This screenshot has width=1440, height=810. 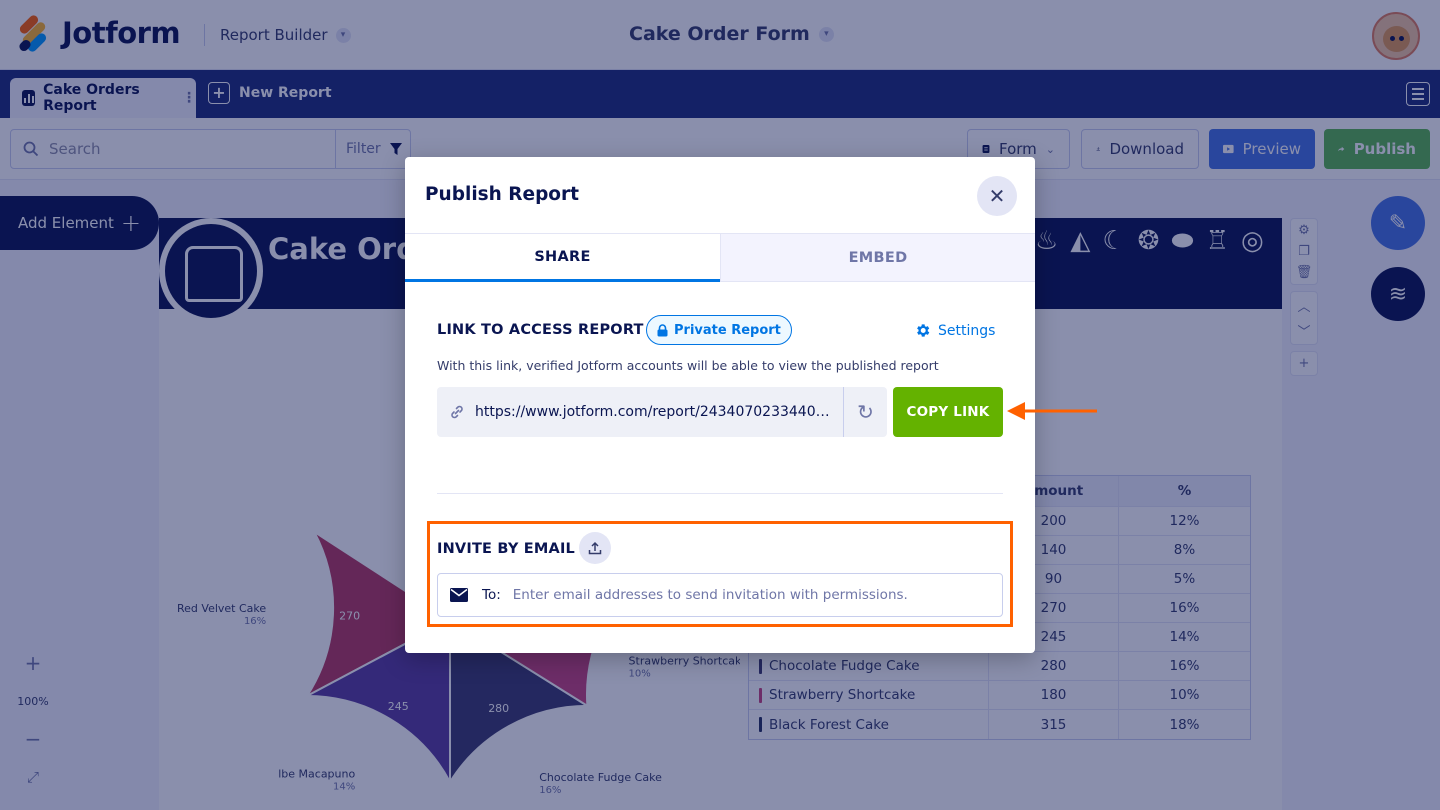 What do you see at coordinates (967, 330) in the screenshot?
I see `settings-label: Settings` at bounding box center [967, 330].